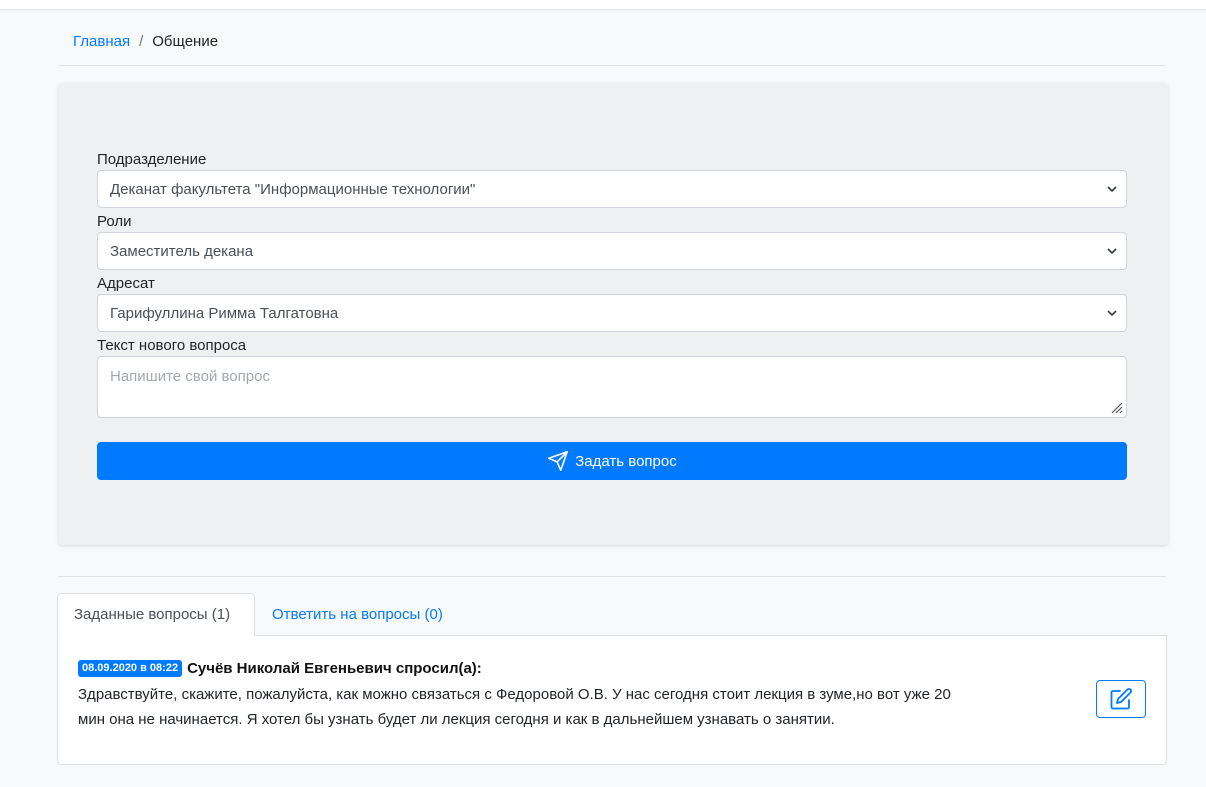 The height and width of the screenshot is (787, 1206). Describe the element at coordinates (126, 283) in the screenshot. I see `recipient-label: Адресат` at that location.